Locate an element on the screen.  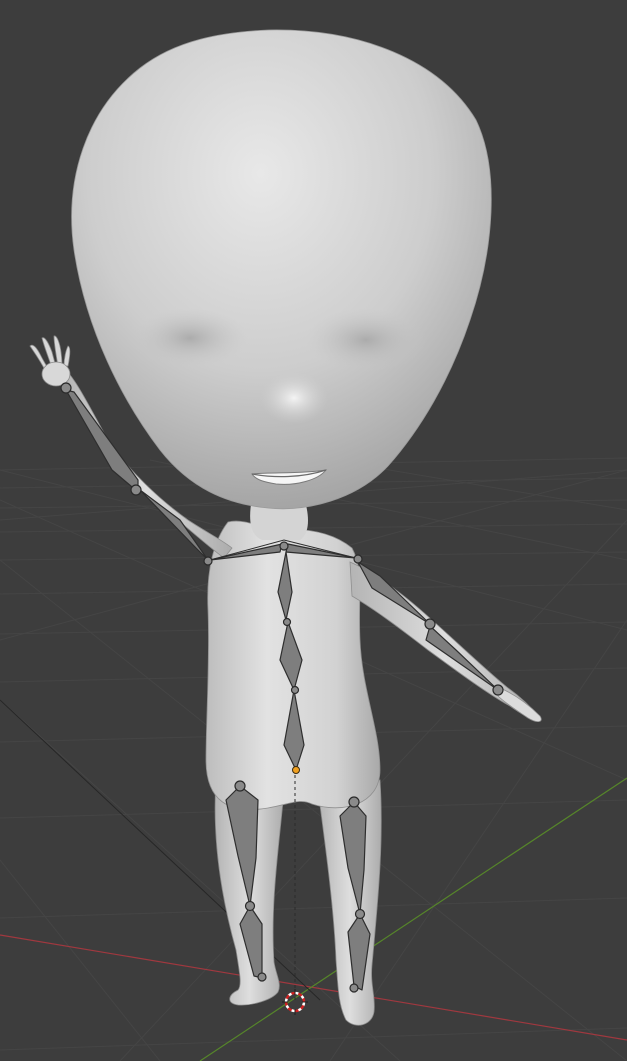
joint-neck is located at coordinates (284, 546).